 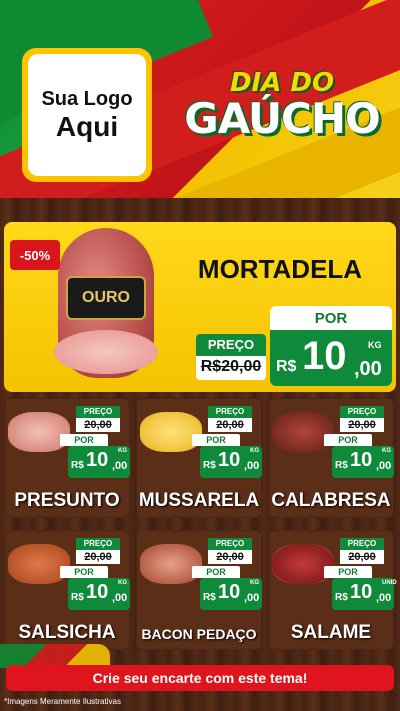 What do you see at coordinates (199, 458) in the screenshot?
I see `product-card: PREÇO 20,00 POR R$ 10 ,00 KG MUSSARELA` at bounding box center [199, 458].